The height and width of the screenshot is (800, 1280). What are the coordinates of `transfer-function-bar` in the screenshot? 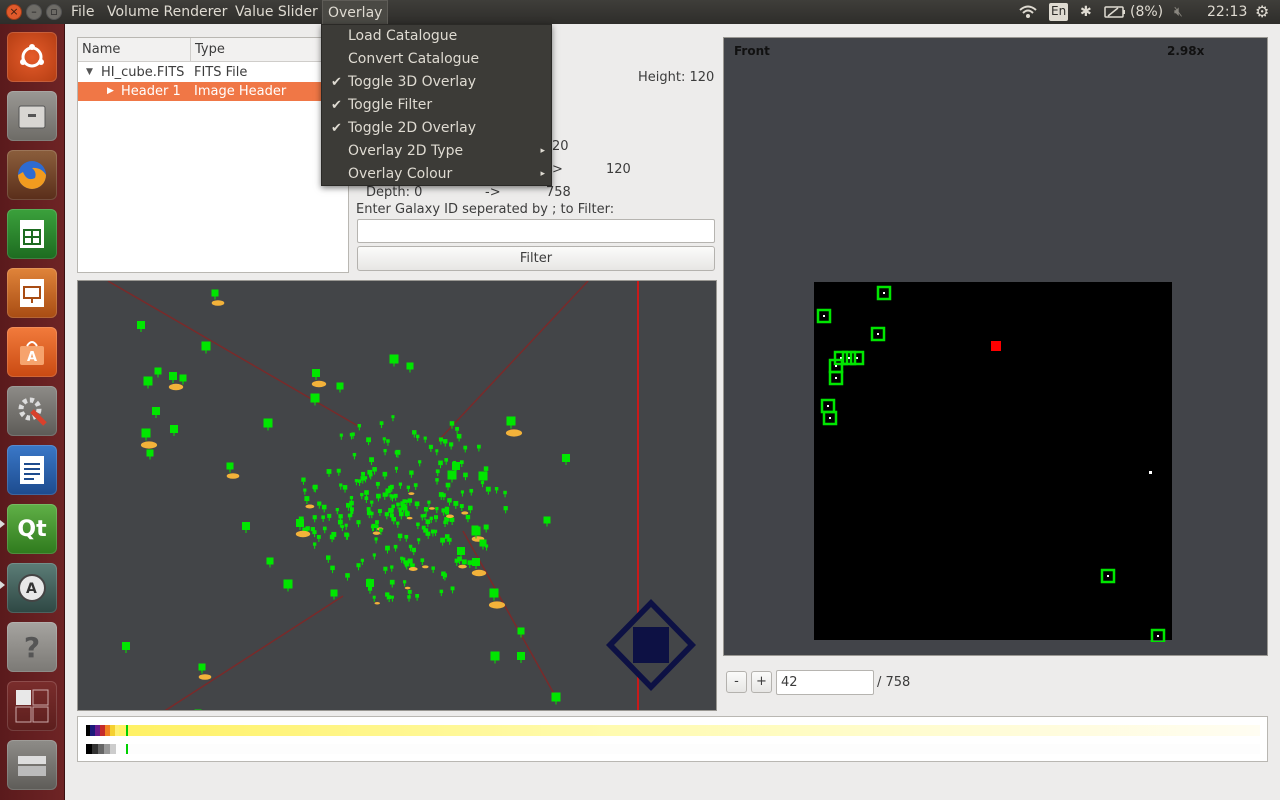 It's located at (672, 739).